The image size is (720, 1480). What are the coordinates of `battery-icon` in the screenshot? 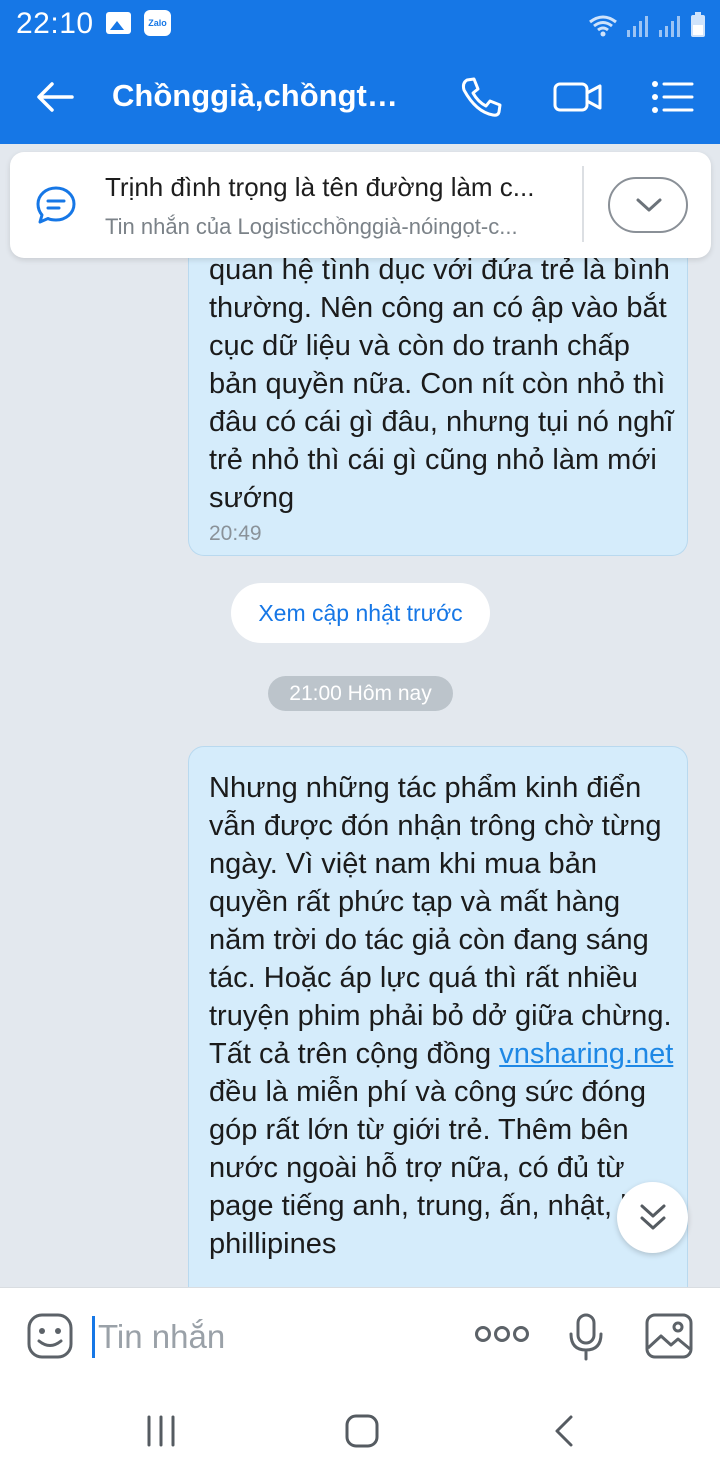 It's located at (698, 24).